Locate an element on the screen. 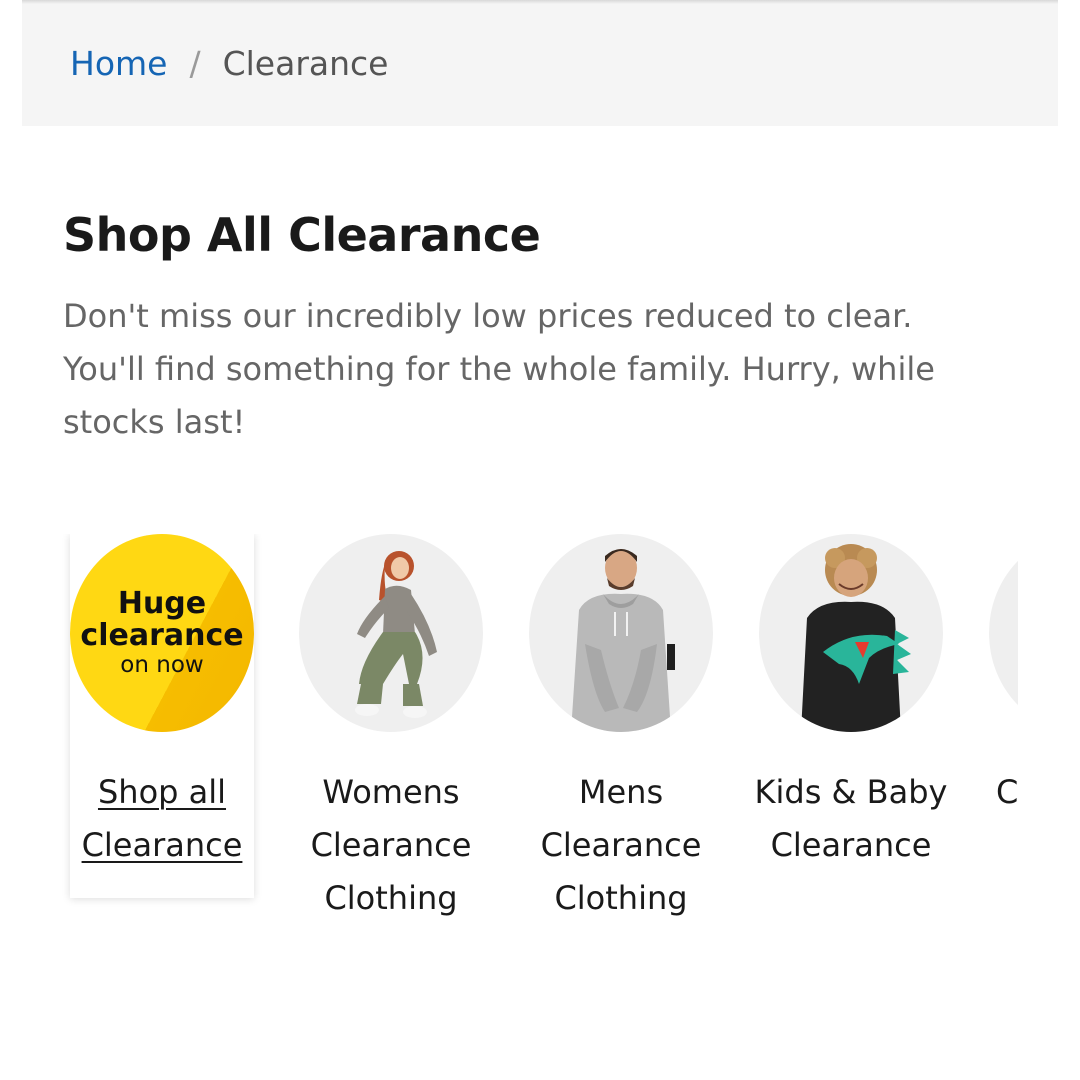 This screenshot has width=1080, height=1080. breadcrumb-current: Clearance is located at coordinates (305, 63).